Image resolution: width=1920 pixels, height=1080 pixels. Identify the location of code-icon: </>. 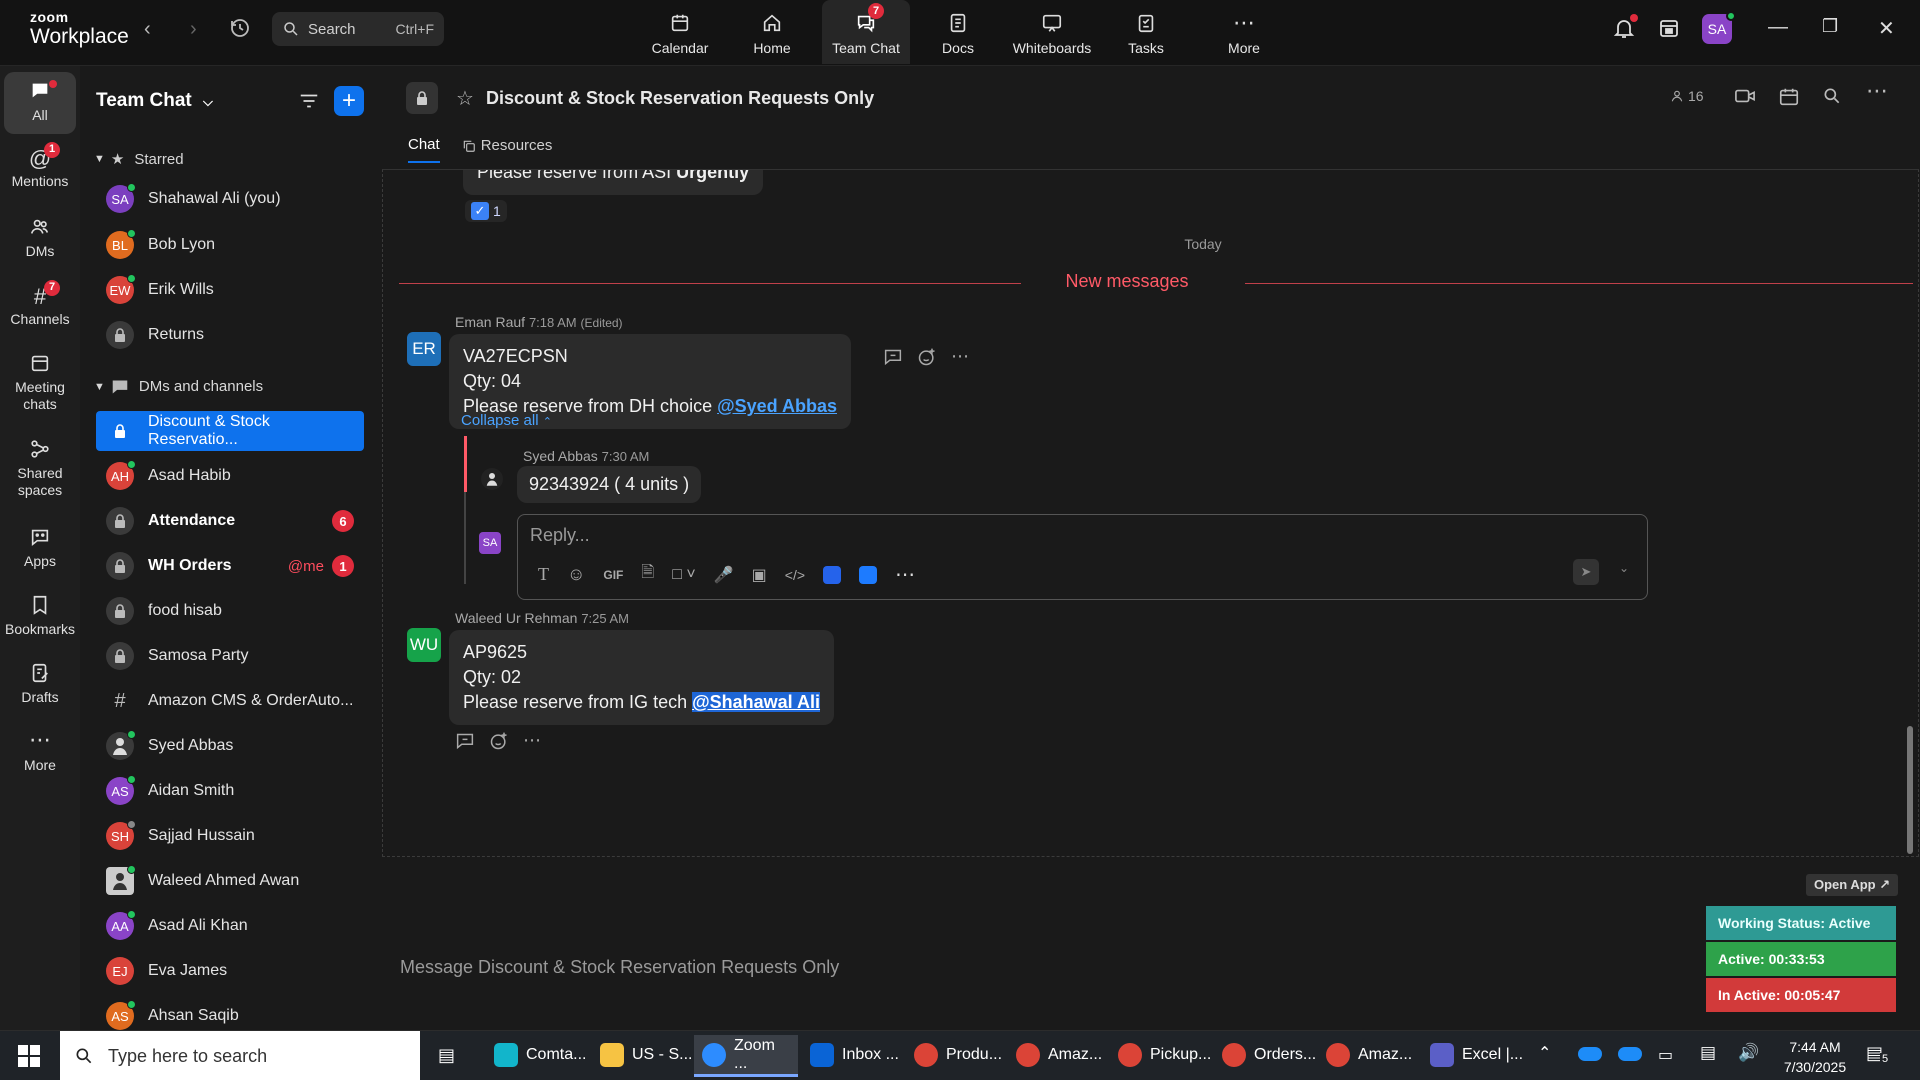
(795, 575).